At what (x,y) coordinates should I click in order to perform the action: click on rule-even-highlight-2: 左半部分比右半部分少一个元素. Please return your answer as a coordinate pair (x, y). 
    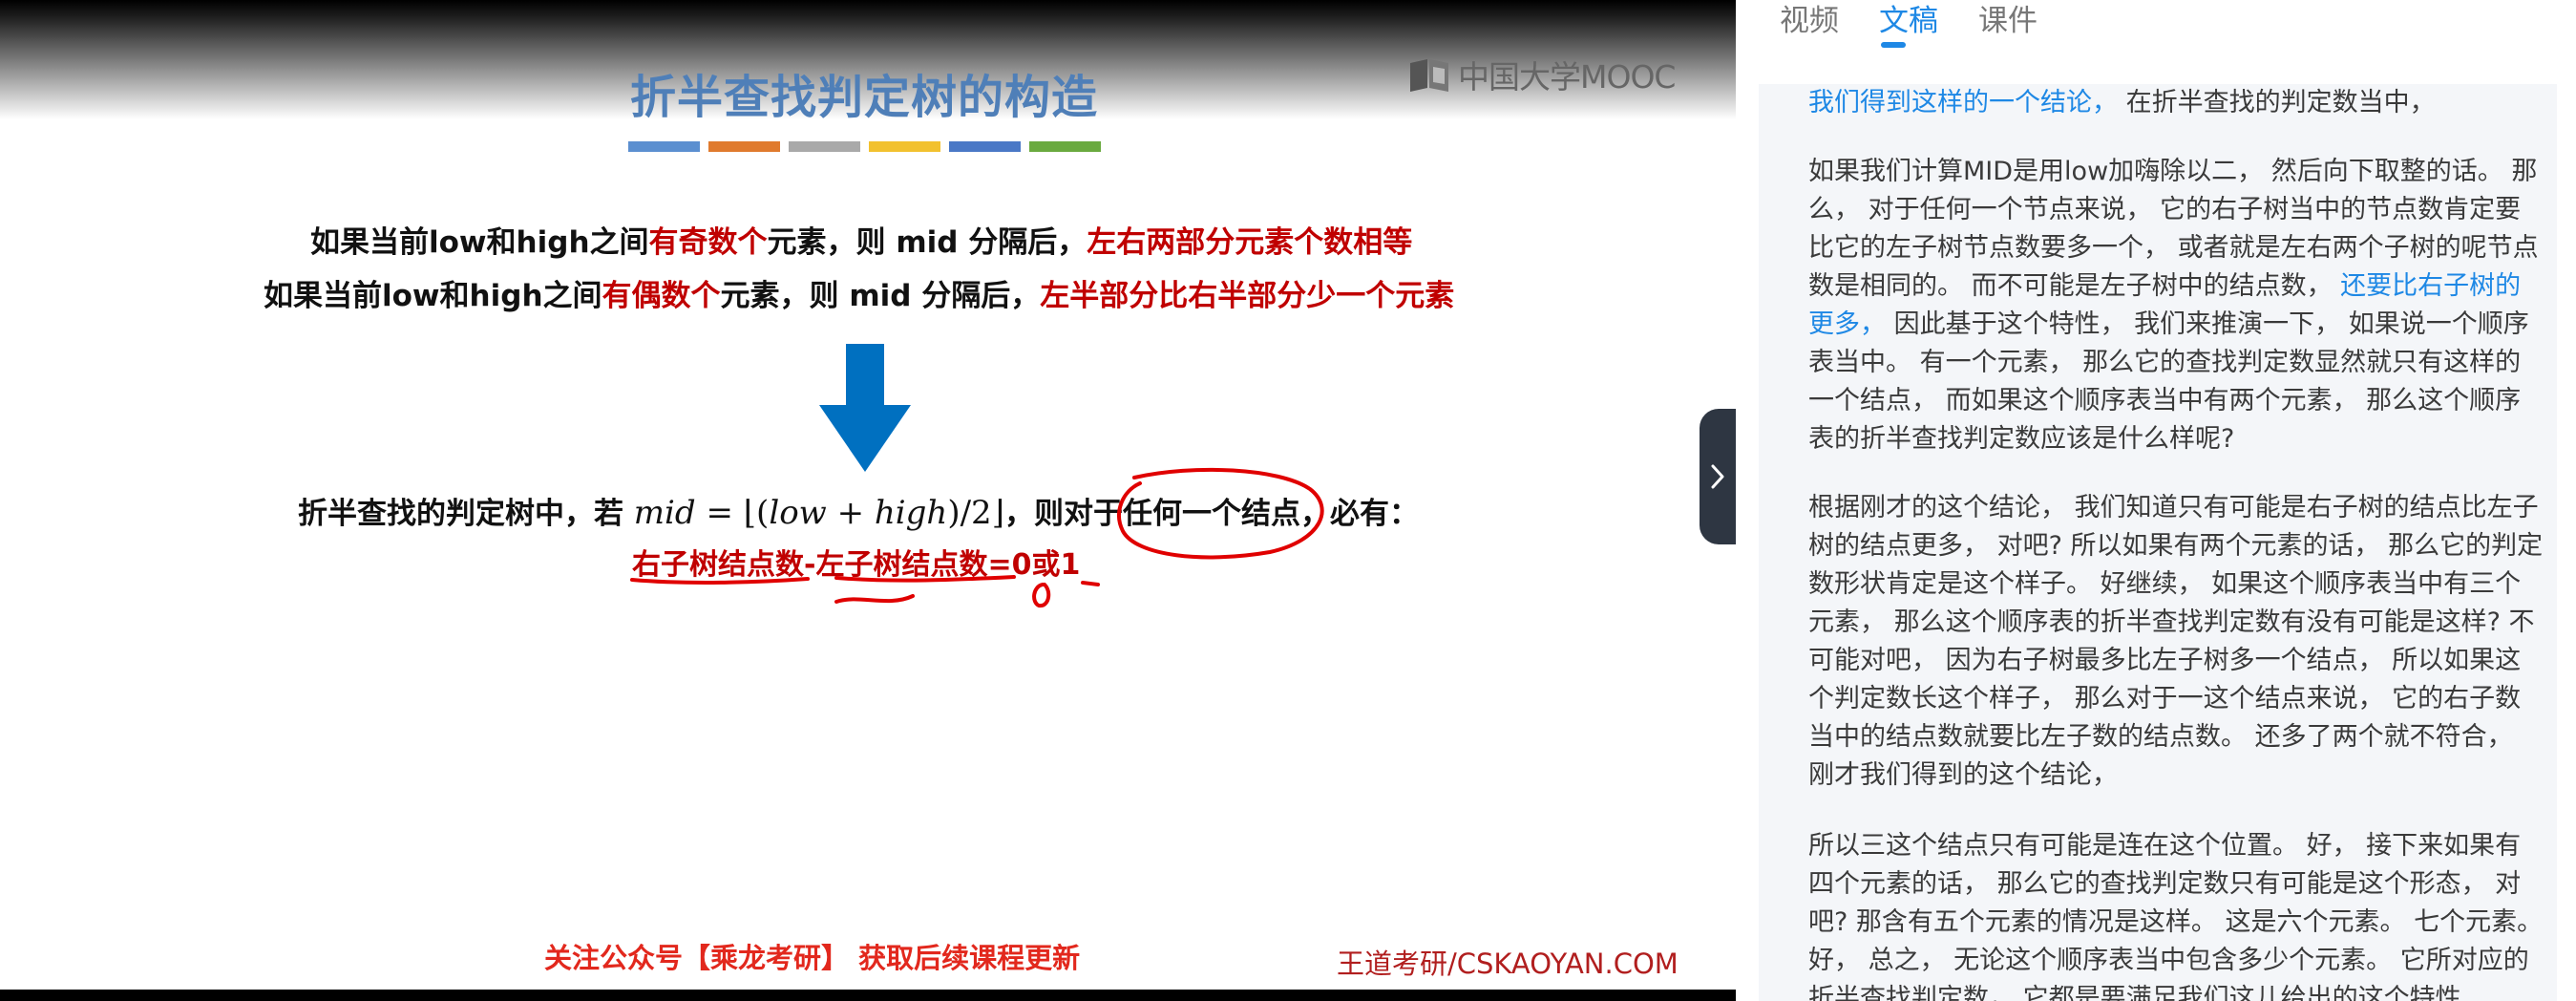
    Looking at the image, I should click on (1247, 296).